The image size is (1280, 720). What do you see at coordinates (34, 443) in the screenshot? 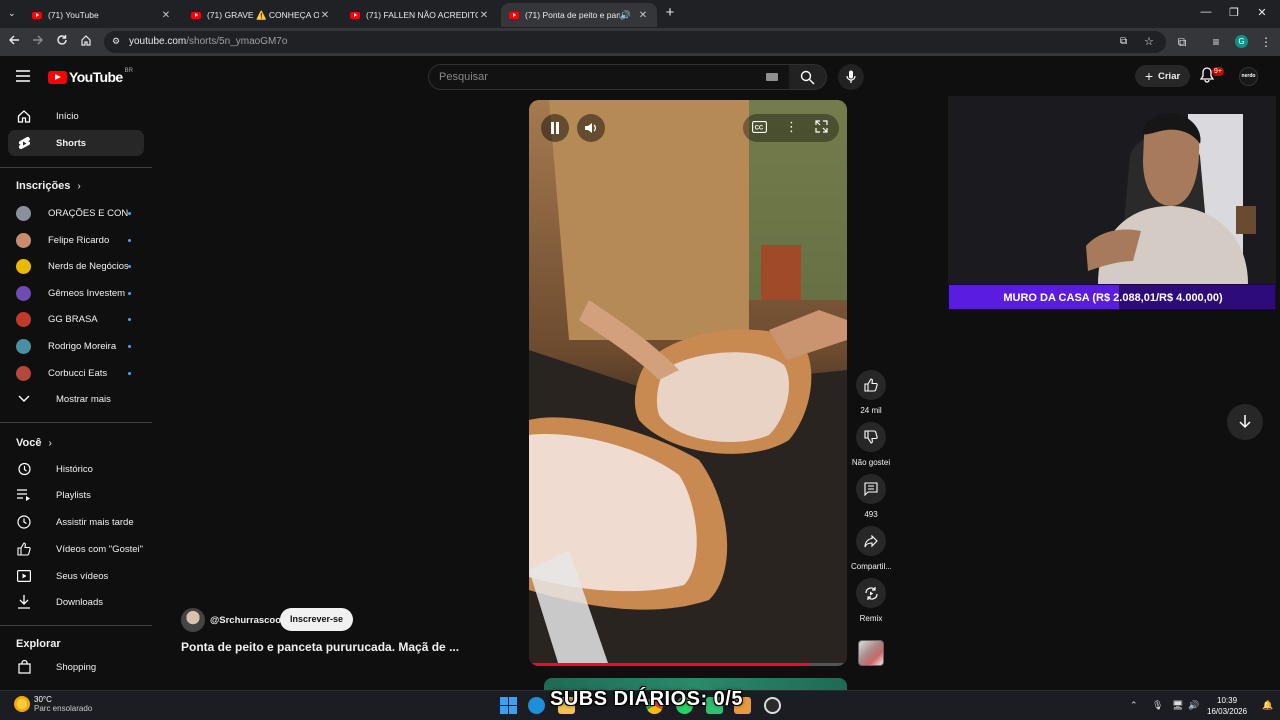
I see `you-heading: Você ›` at bounding box center [34, 443].